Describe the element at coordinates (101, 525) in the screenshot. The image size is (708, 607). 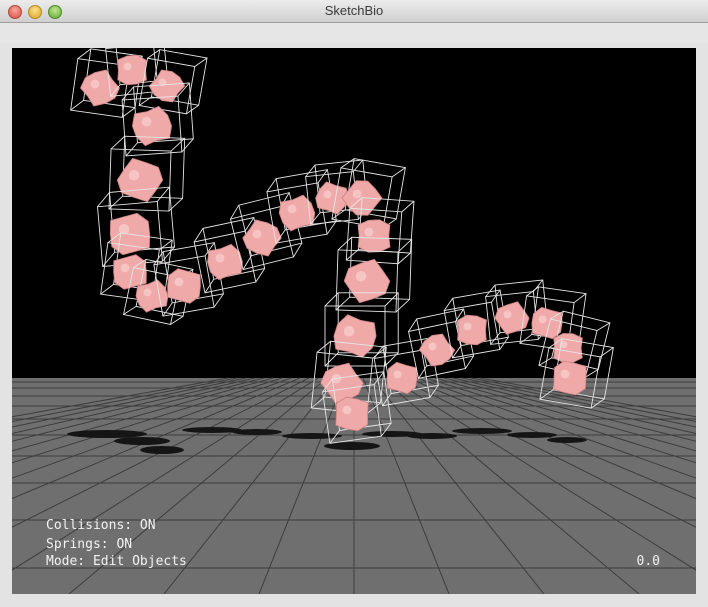
I see `collisions-status: Collisions: ON` at that location.